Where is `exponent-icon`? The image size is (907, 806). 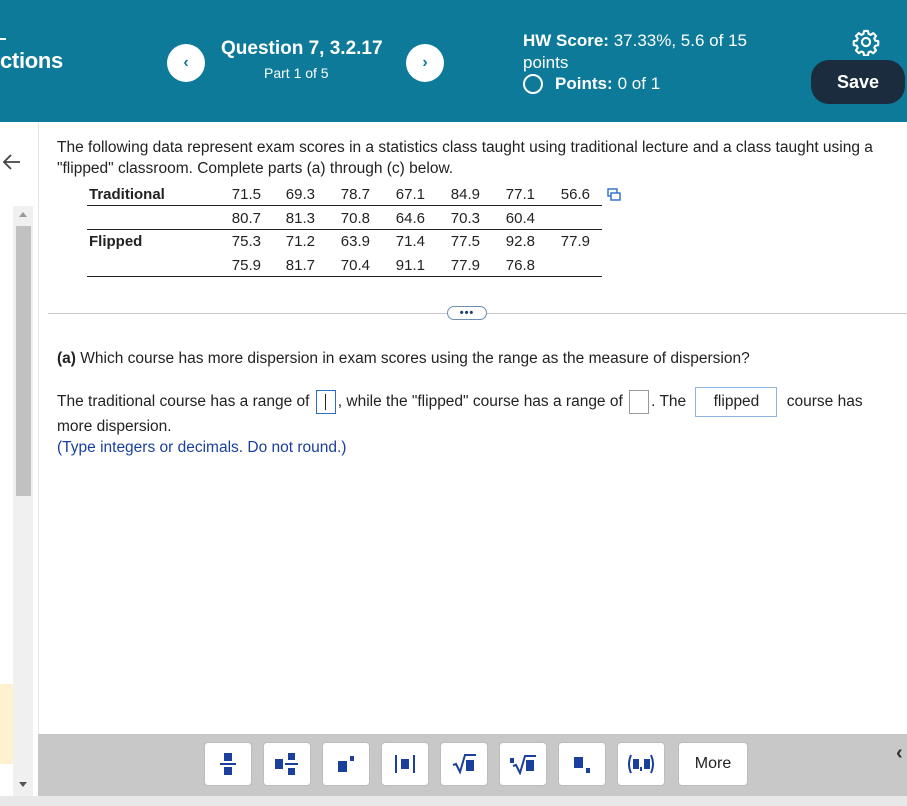
exponent-icon is located at coordinates (346, 764).